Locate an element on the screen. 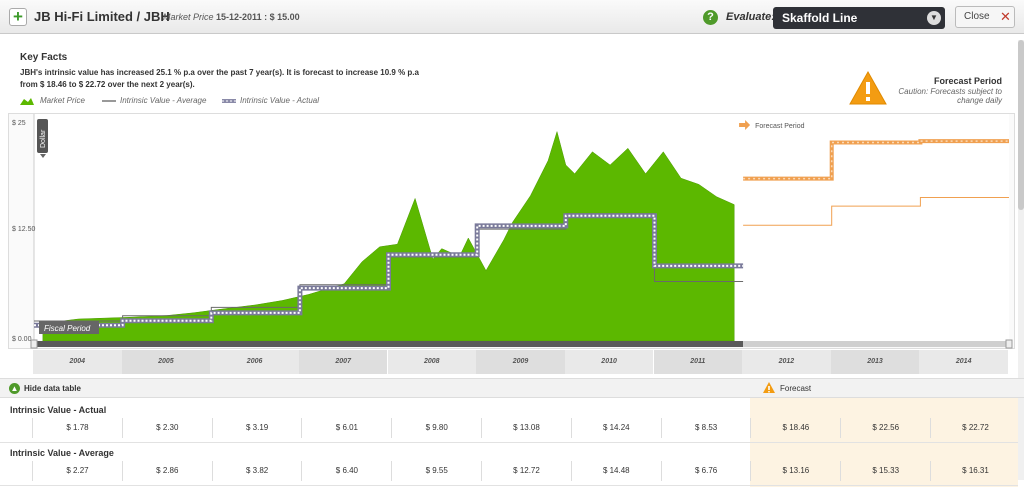 Image resolution: width=1024 pixels, height=487 pixels. y-tick-label: $ 25 is located at coordinates (19, 123).